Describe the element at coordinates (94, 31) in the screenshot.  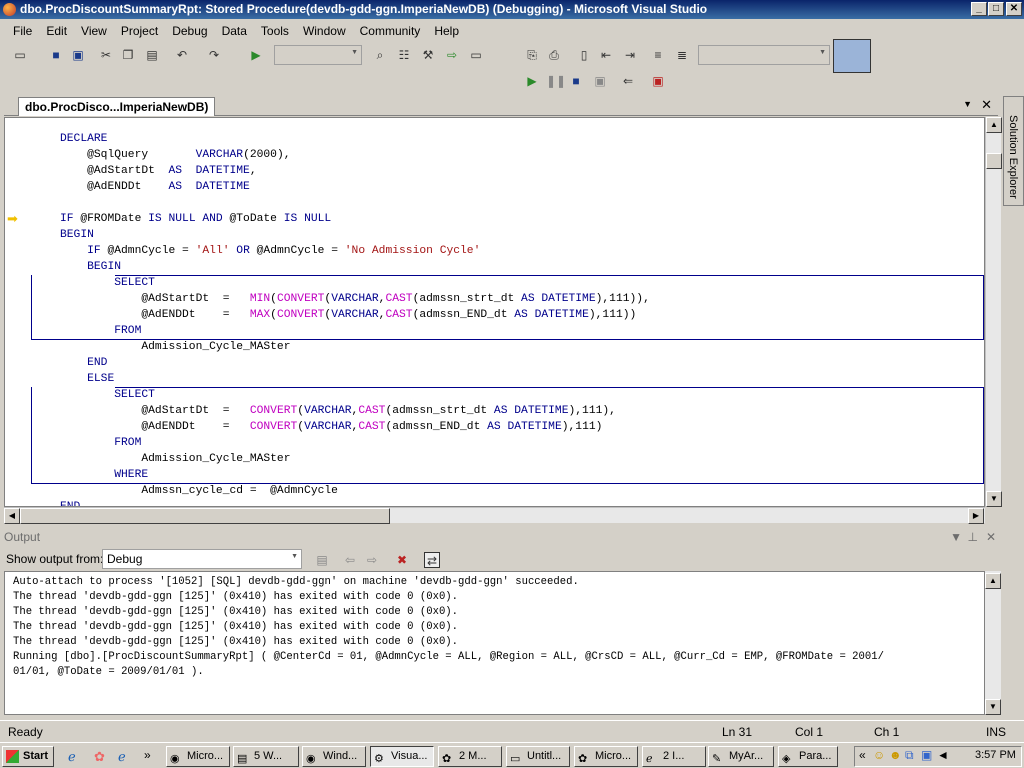
I see `menu-view: View` at that location.